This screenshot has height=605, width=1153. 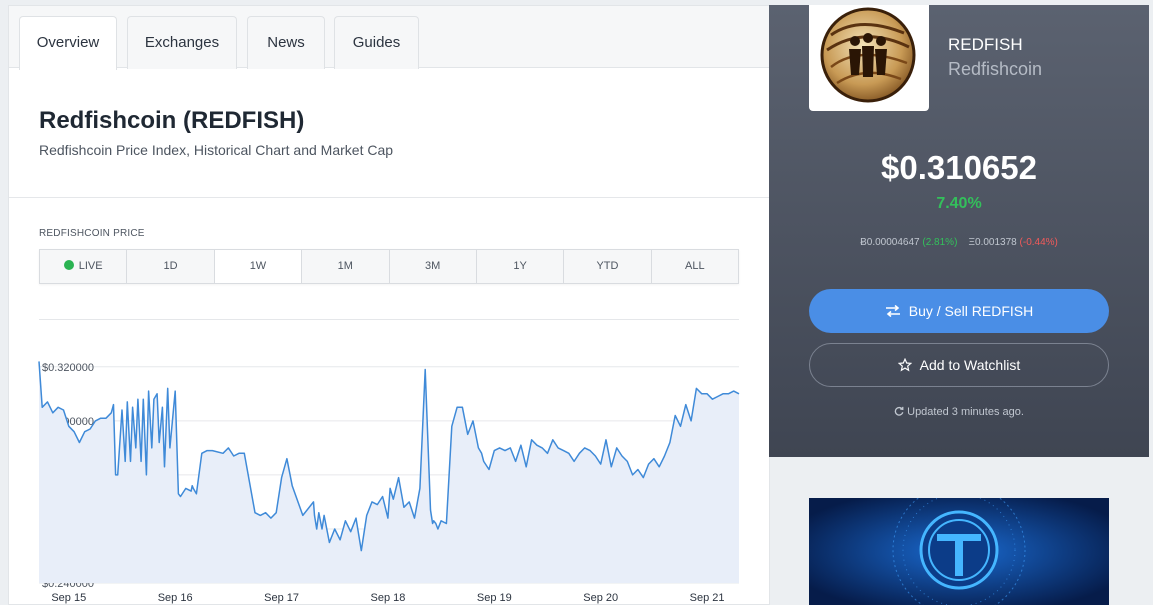 What do you see at coordinates (959, 167) in the screenshot?
I see `current-price: $0.310652` at bounding box center [959, 167].